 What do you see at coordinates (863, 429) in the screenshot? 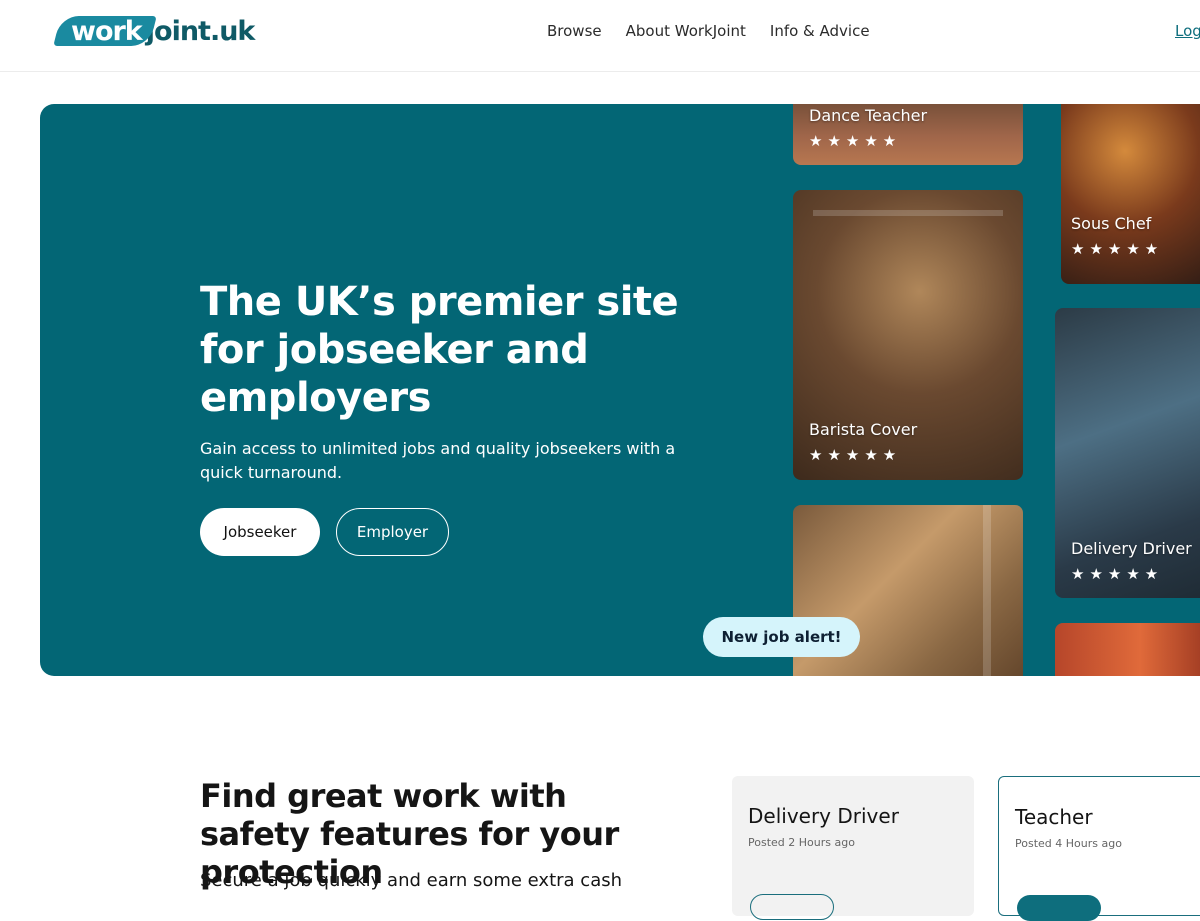
I see `card-label: Barista Cover` at bounding box center [863, 429].